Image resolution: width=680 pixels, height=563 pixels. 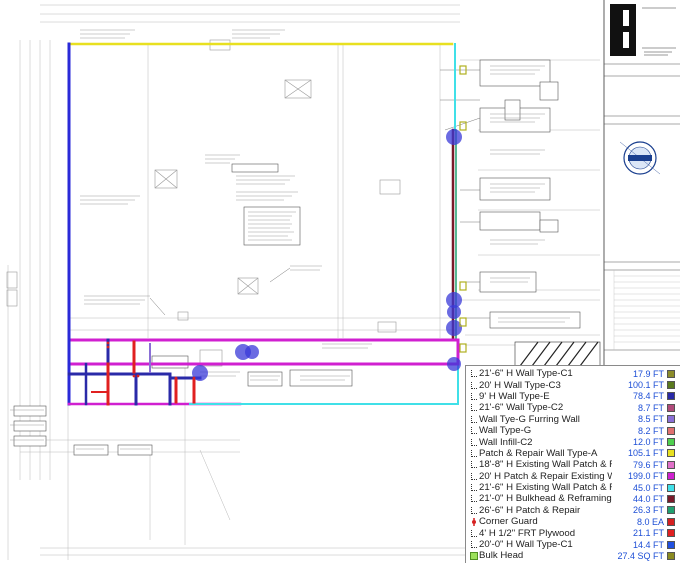 I want to click on legend-item-label: 21'-6" H Existing Wall Patch & Repair, so click(x=545, y=488).